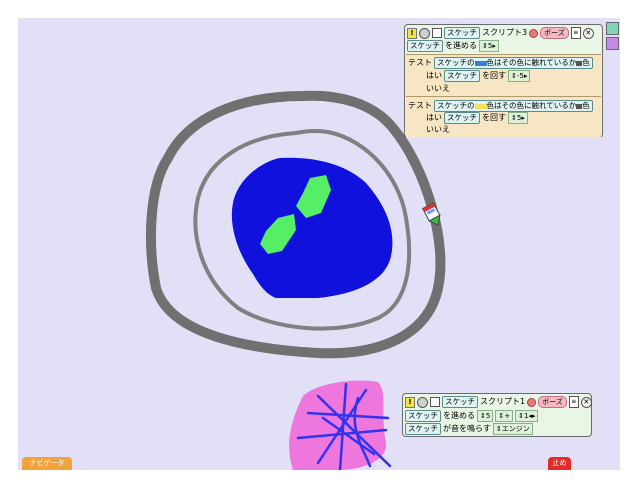 The width and height of the screenshot is (640, 490). What do you see at coordinates (338, 425) in the screenshot?
I see `pink-pad` at bounding box center [338, 425].